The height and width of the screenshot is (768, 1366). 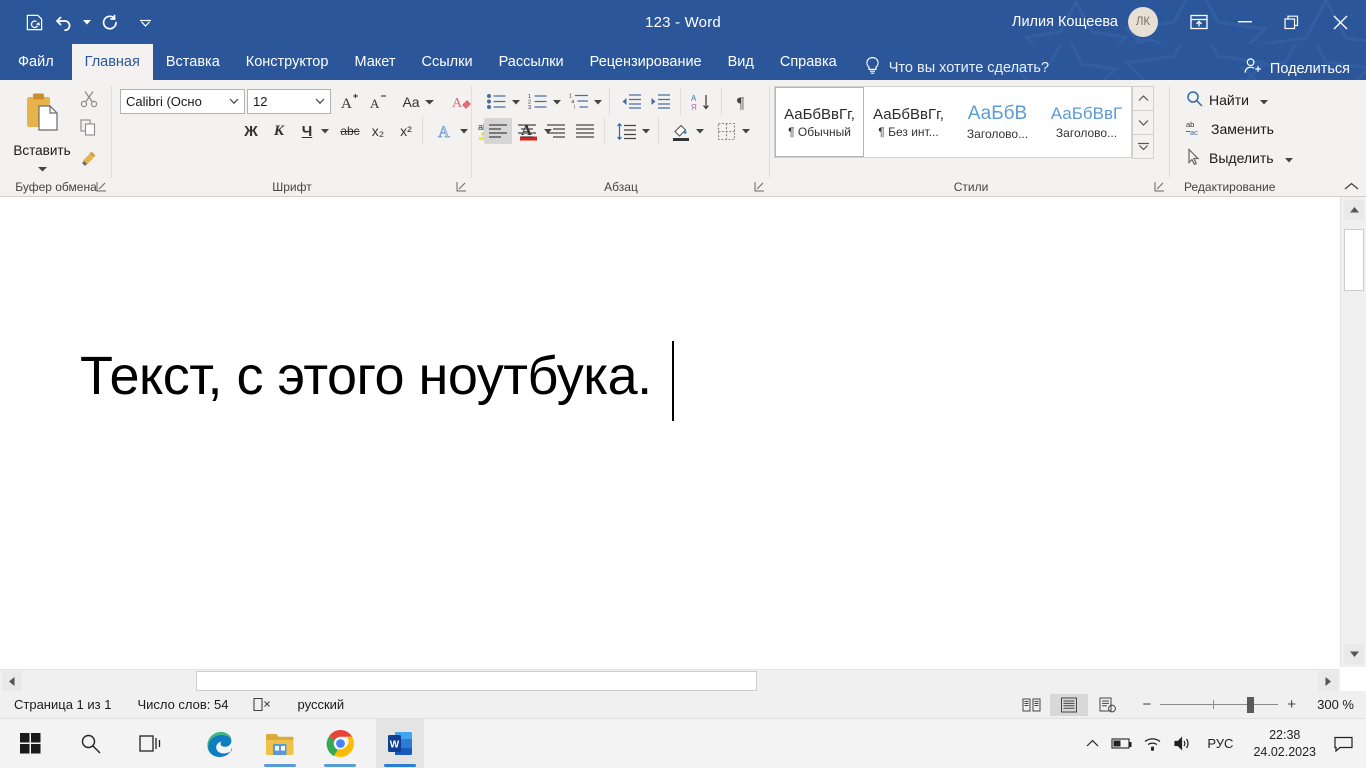 What do you see at coordinates (1284, 744) in the screenshot?
I see `clock: 22:38 24.02.2023` at bounding box center [1284, 744].